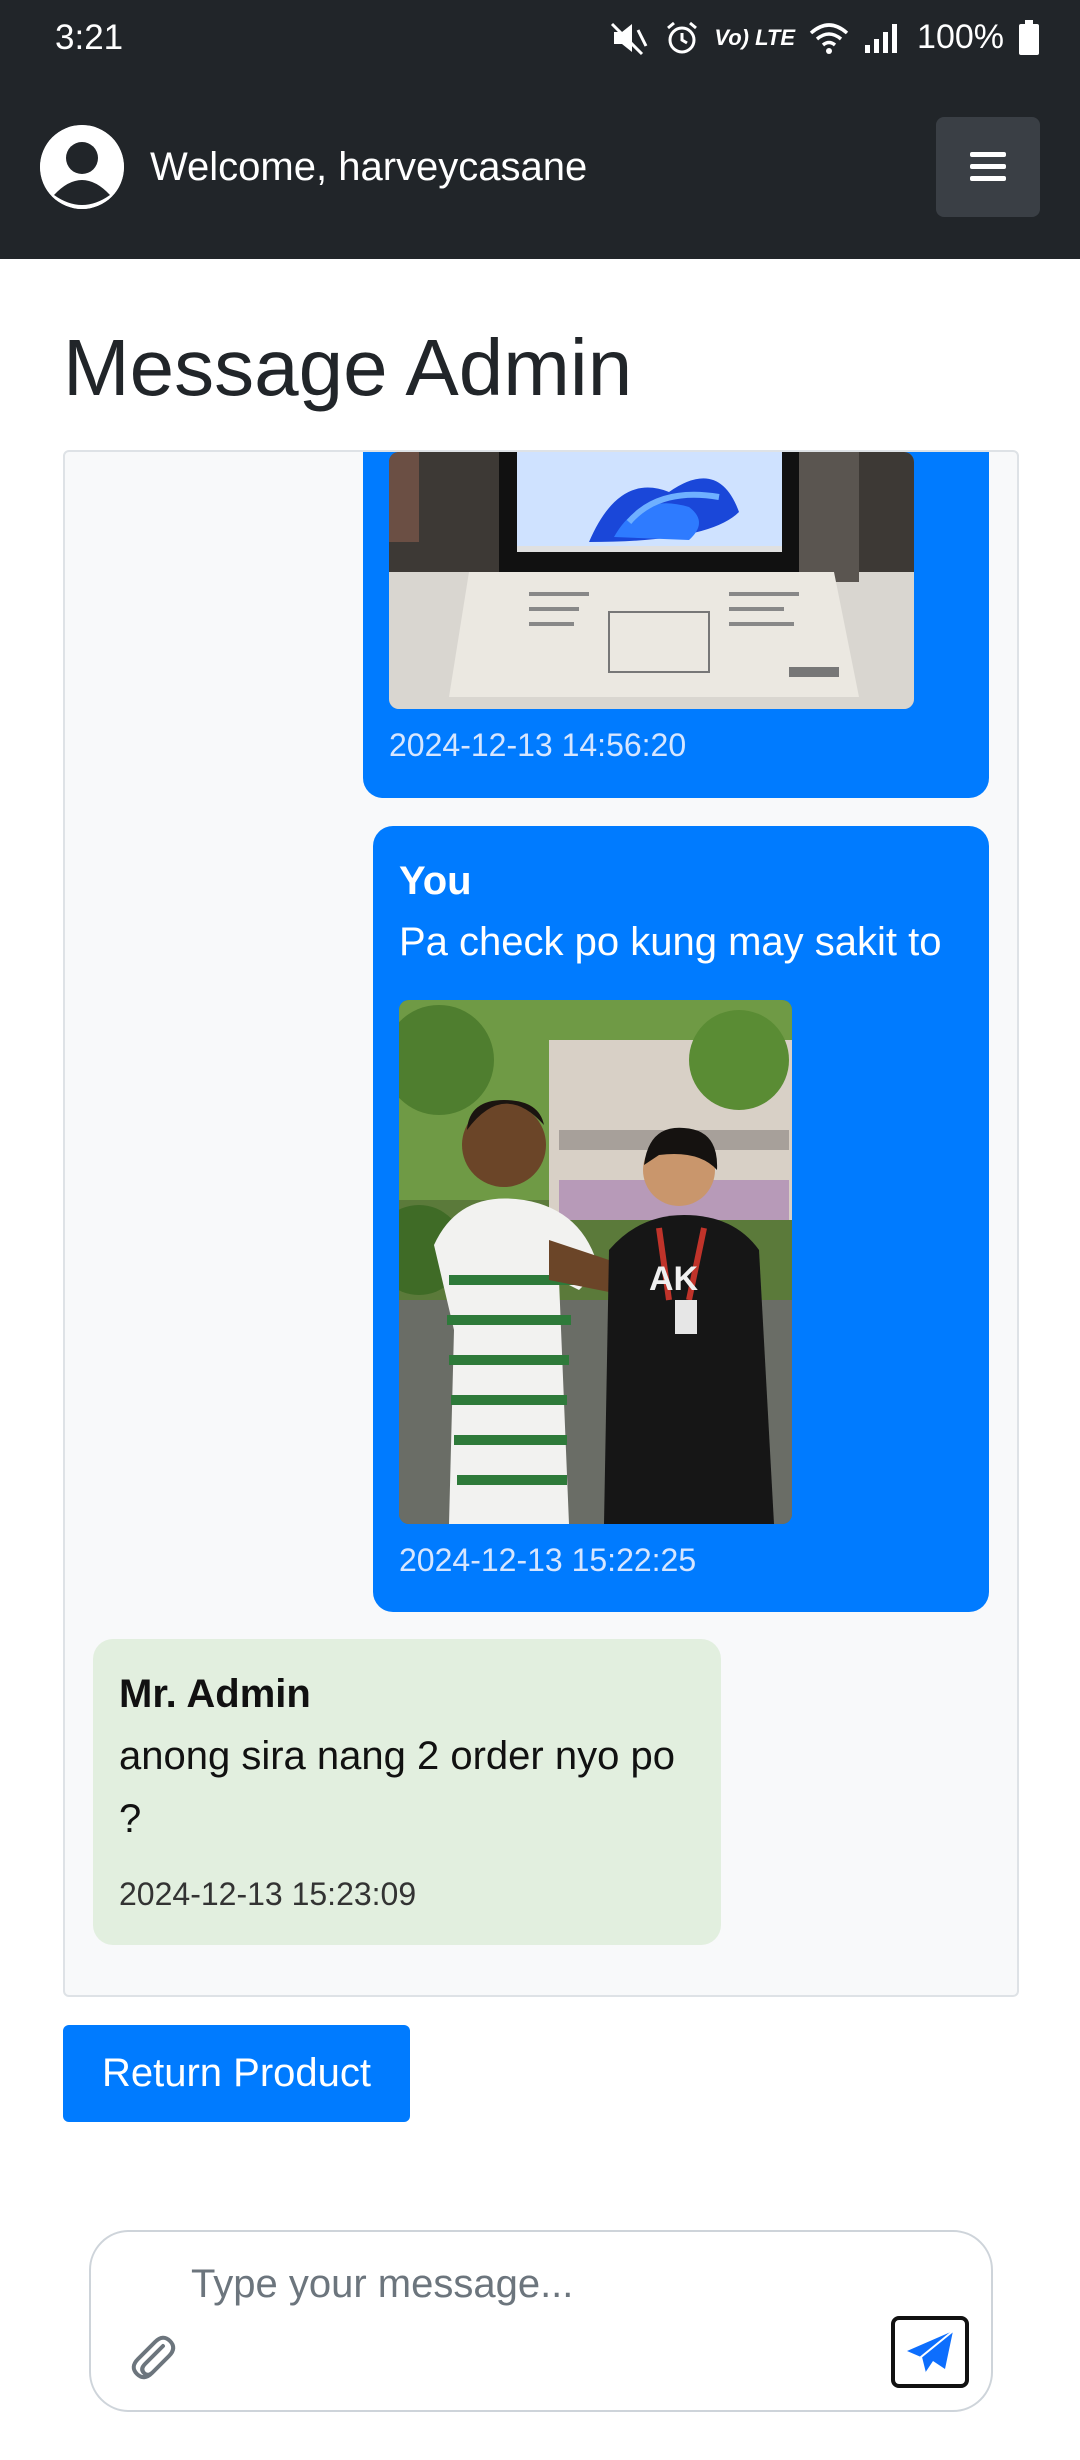 The image size is (1080, 2460). What do you see at coordinates (1029, 37) in the screenshot?
I see `battery-icon` at bounding box center [1029, 37].